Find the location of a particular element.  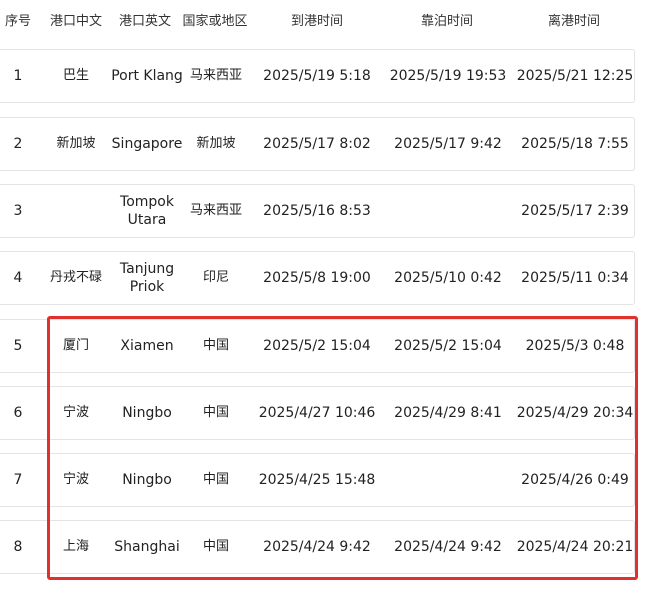

header-country: 国家或地区 is located at coordinates (215, 21).